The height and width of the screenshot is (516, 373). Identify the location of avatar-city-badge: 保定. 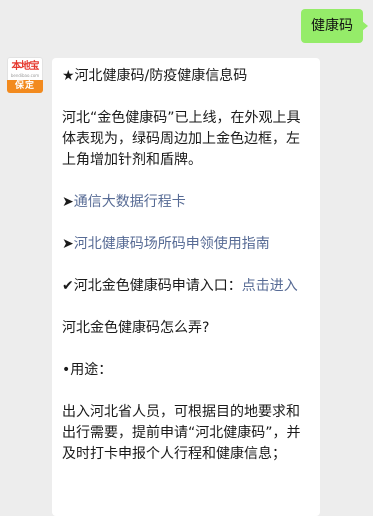
(25, 86).